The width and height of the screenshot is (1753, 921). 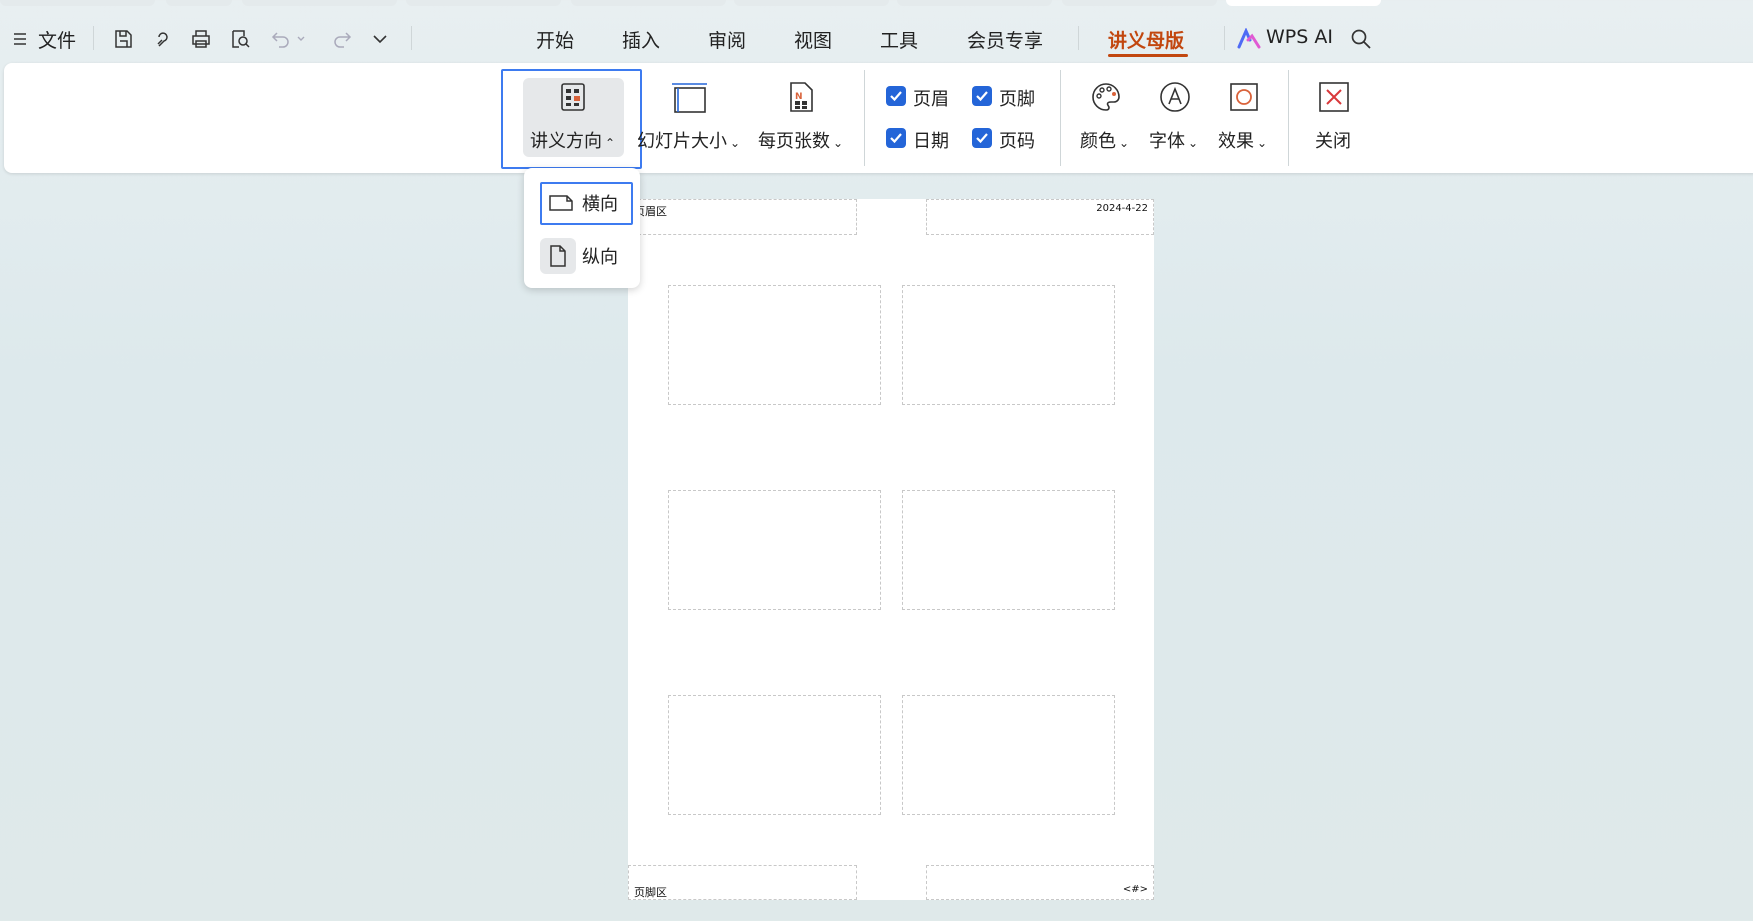 What do you see at coordinates (20, 39) in the screenshot?
I see `hamburger-icon` at bounding box center [20, 39].